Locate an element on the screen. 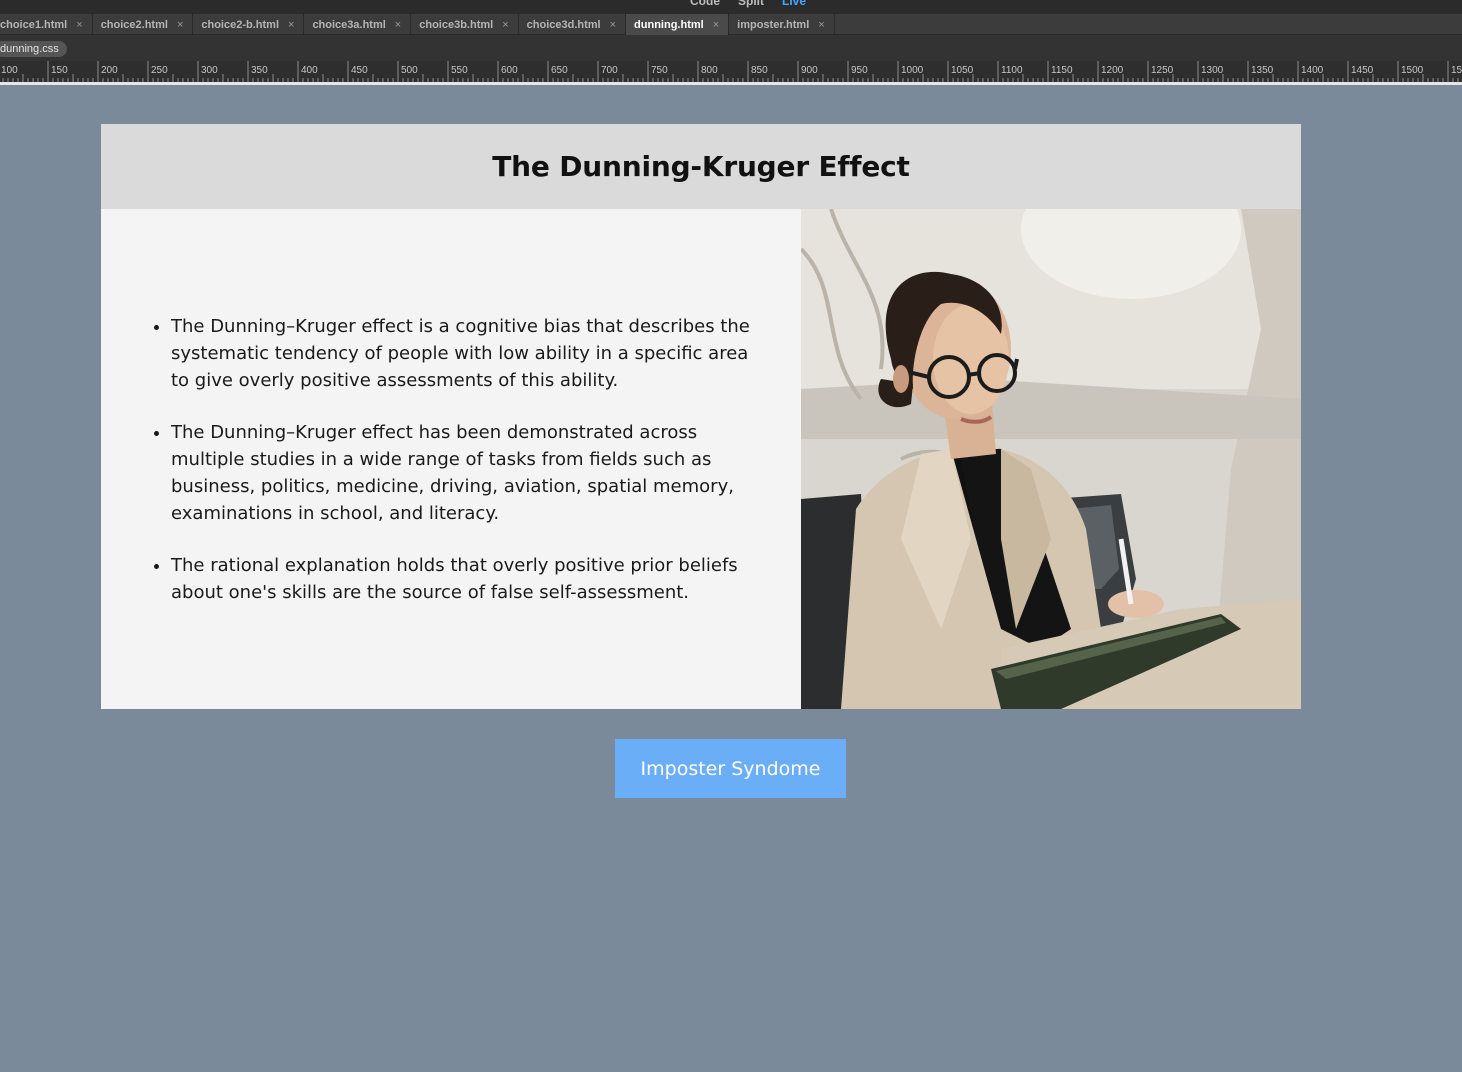 This screenshot has height=1072, width=1462. tab-choice3d: choice3d.html × is located at coordinates (573, 24).